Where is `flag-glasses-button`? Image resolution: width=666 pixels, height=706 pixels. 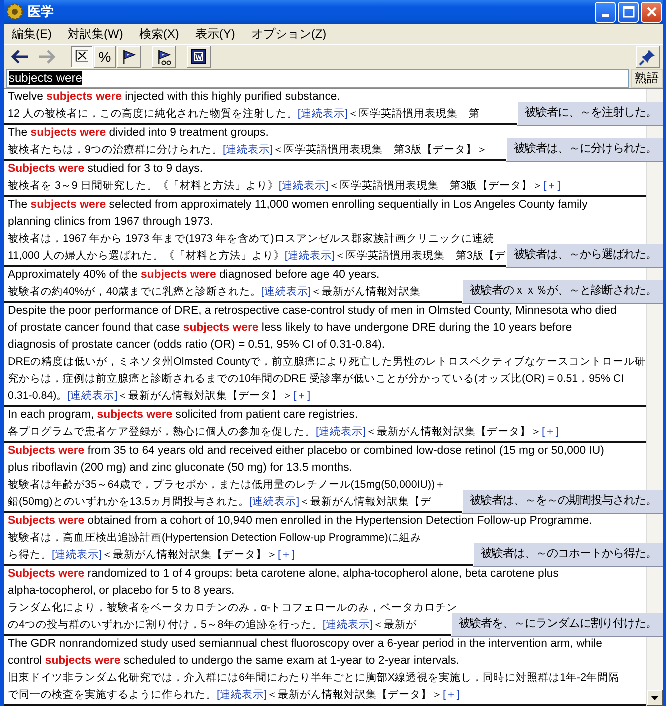 flag-glasses-button is located at coordinates (164, 57).